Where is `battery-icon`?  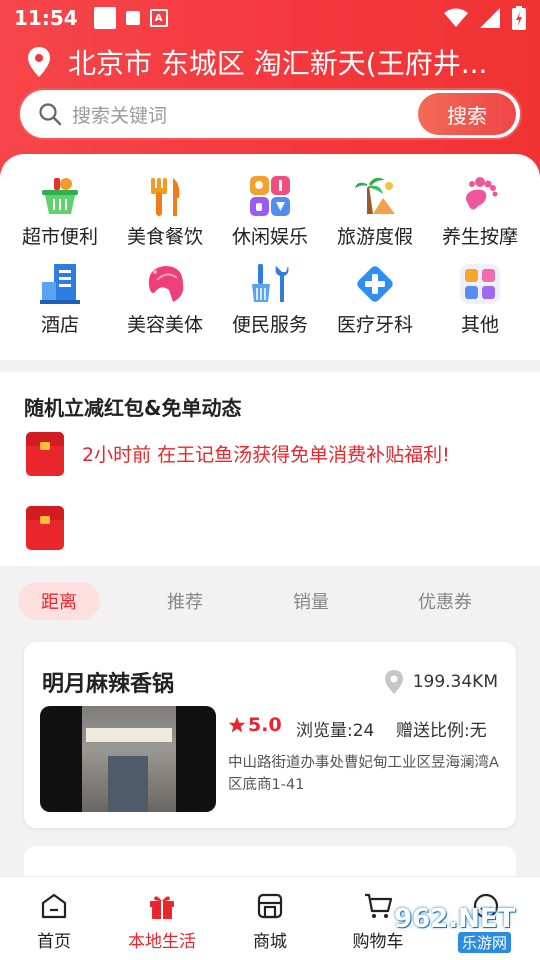
battery-icon is located at coordinates (519, 18).